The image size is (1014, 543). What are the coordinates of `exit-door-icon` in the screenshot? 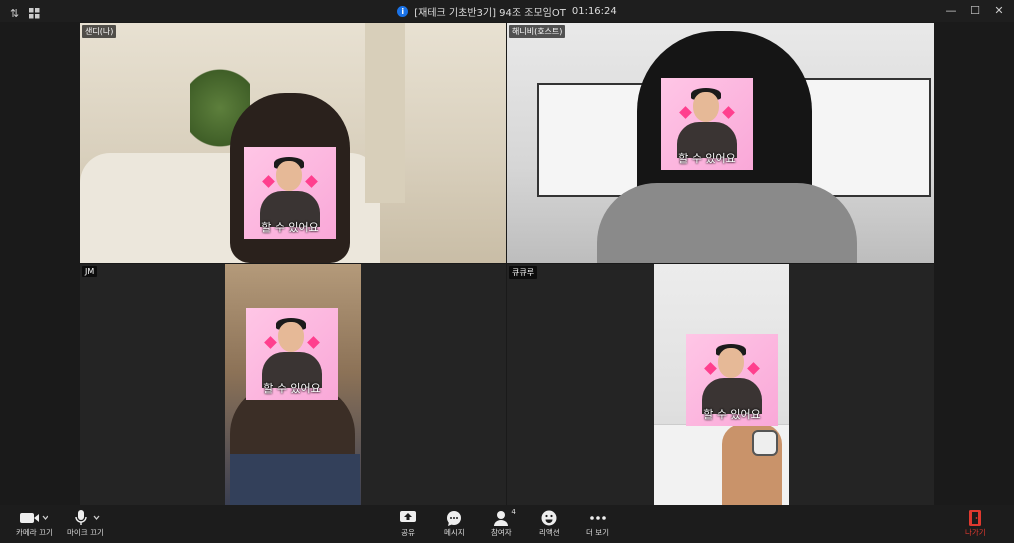 It's located at (975, 518).